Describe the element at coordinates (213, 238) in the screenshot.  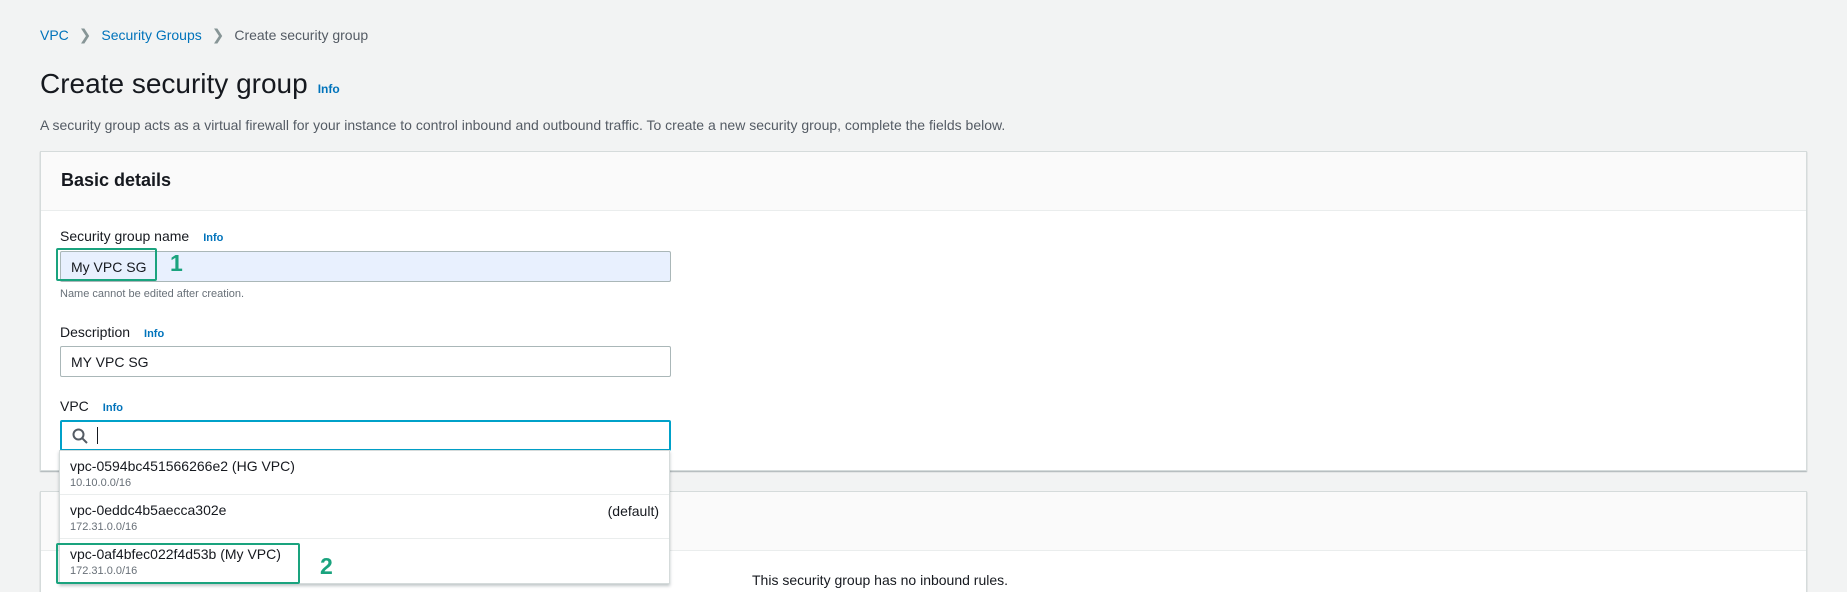
I see `security-group-name-info-link: Info` at that location.